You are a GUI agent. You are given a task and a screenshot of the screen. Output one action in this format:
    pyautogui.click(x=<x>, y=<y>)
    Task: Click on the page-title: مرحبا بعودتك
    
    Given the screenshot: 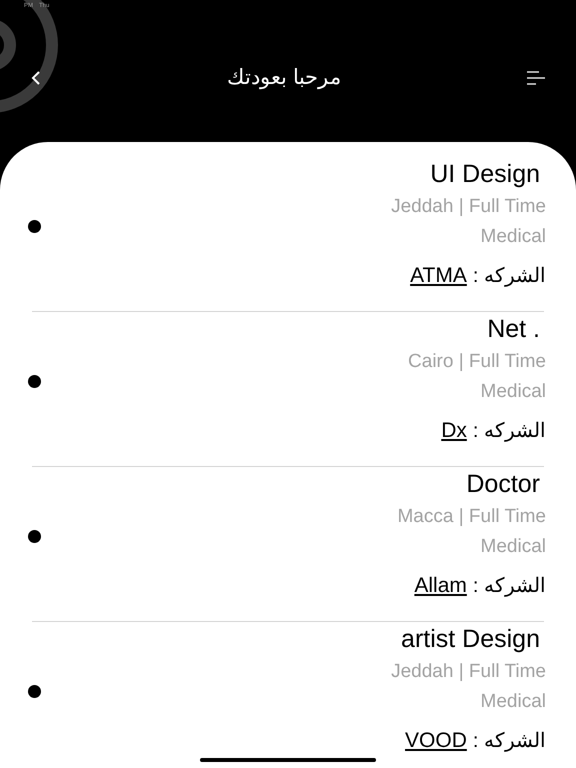 What is the action you would take?
    pyautogui.click(x=284, y=78)
    